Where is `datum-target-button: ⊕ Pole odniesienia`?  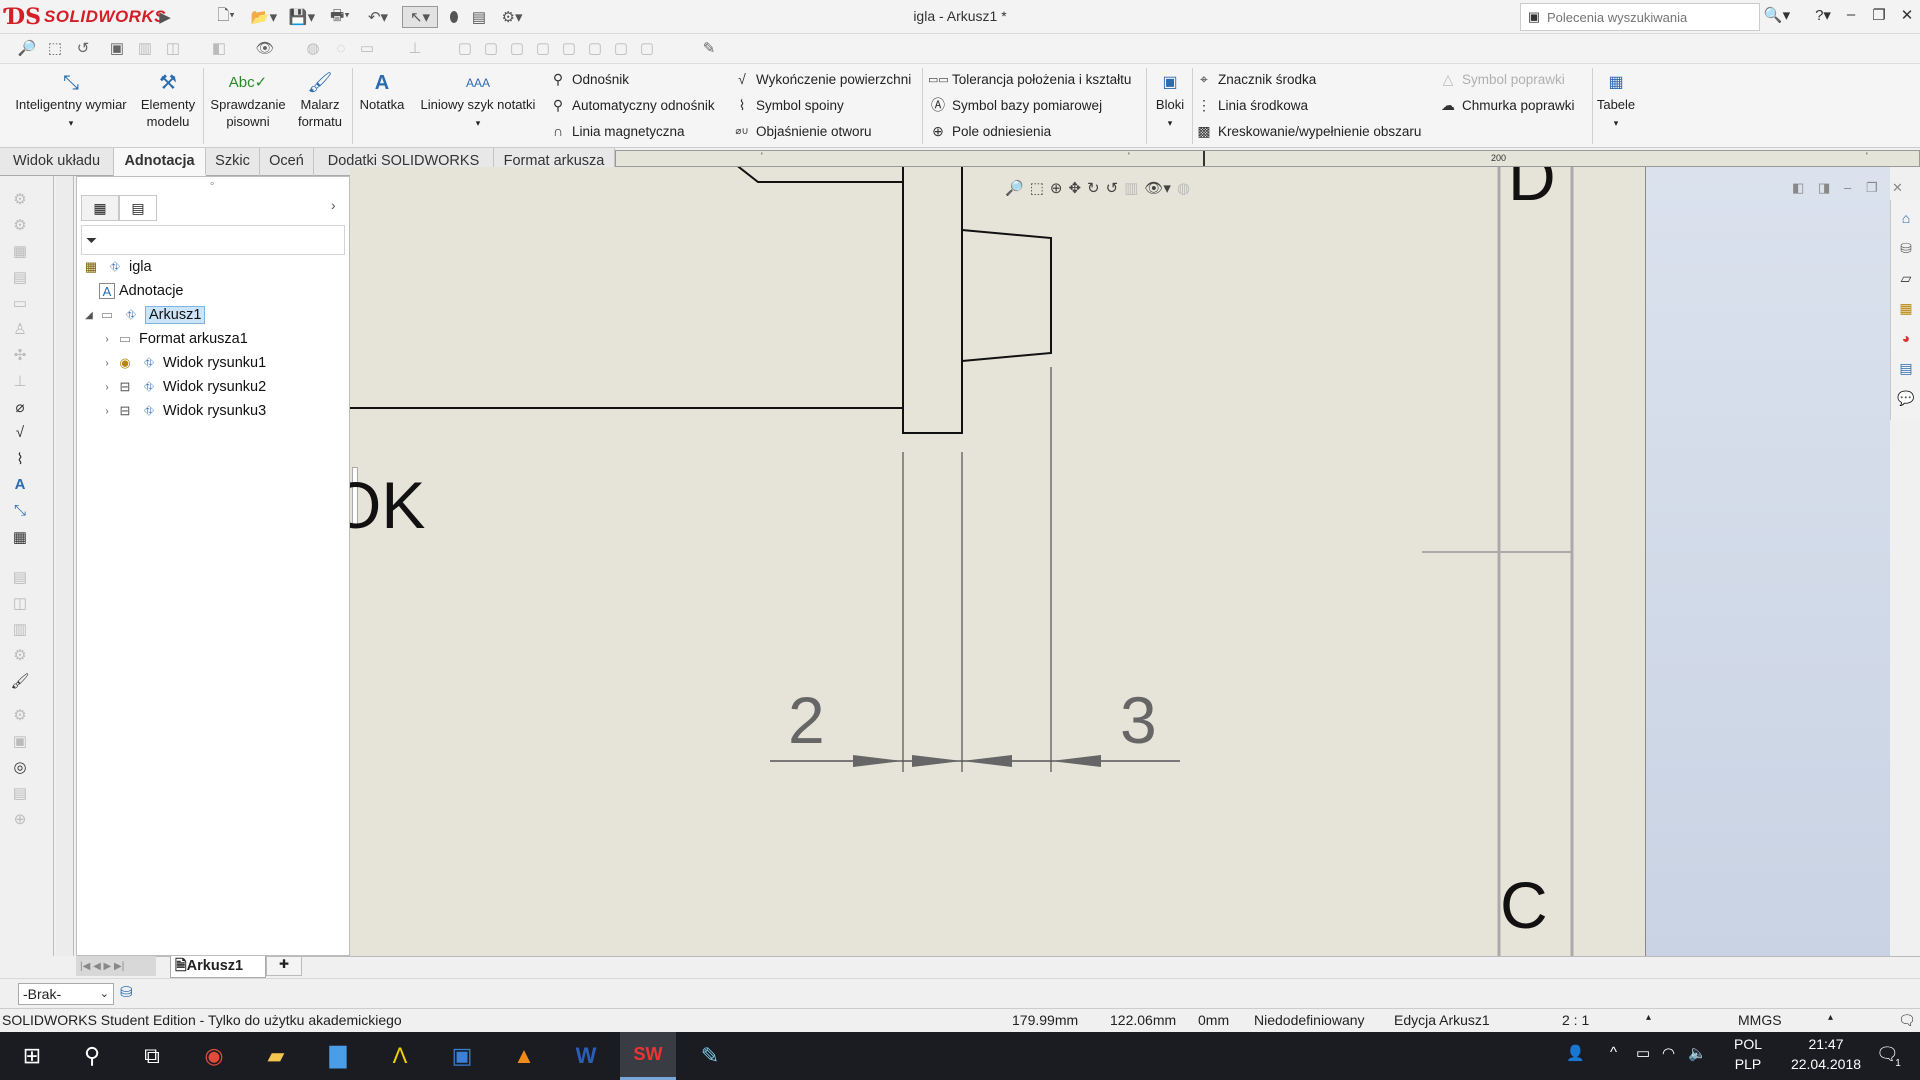 datum-target-button: ⊕ Pole odniesienia is located at coordinates (989, 131).